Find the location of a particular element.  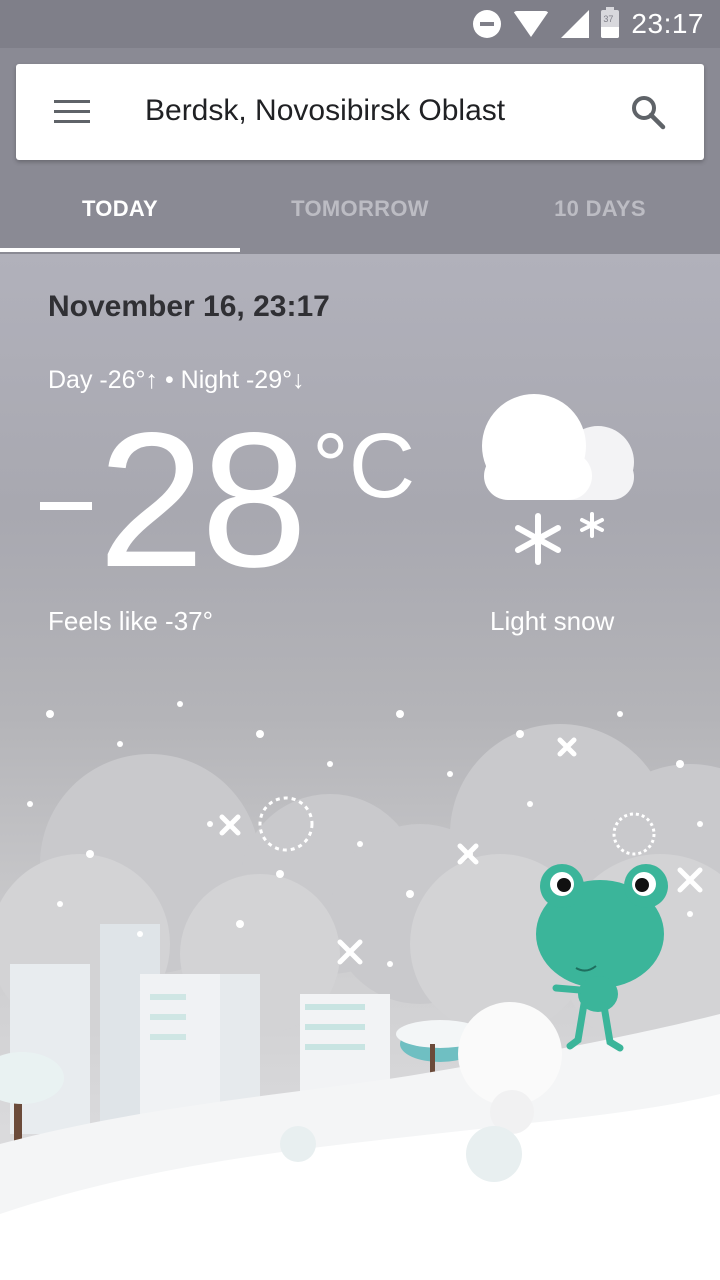

battery-level: 37 is located at coordinates (608, 19).